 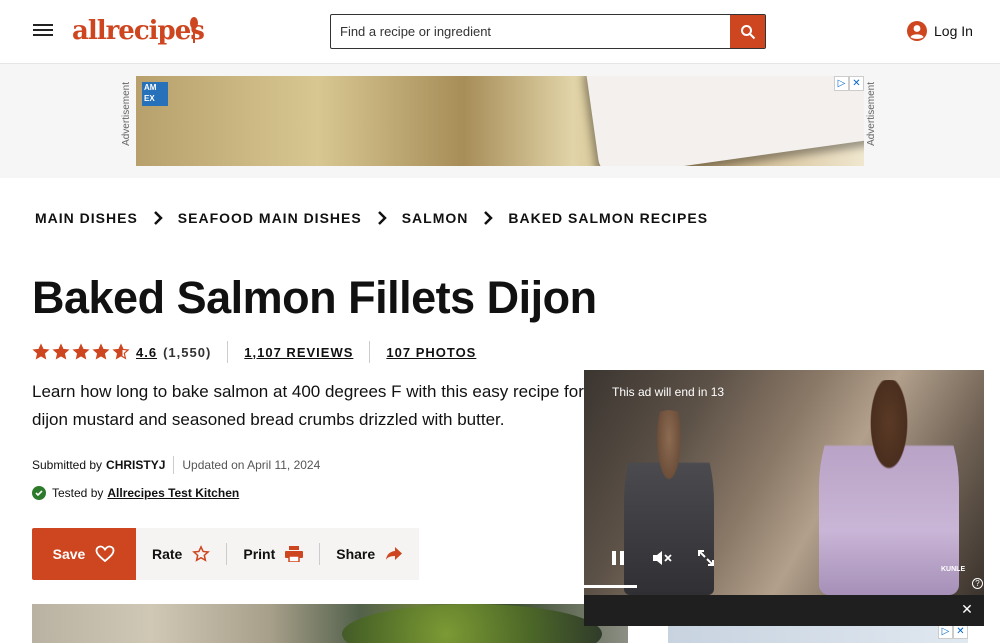 What do you see at coordinates (135, 465) in the screenshot?
I see `author-link: CHRISTYJ` at bounding box center [135, 465].